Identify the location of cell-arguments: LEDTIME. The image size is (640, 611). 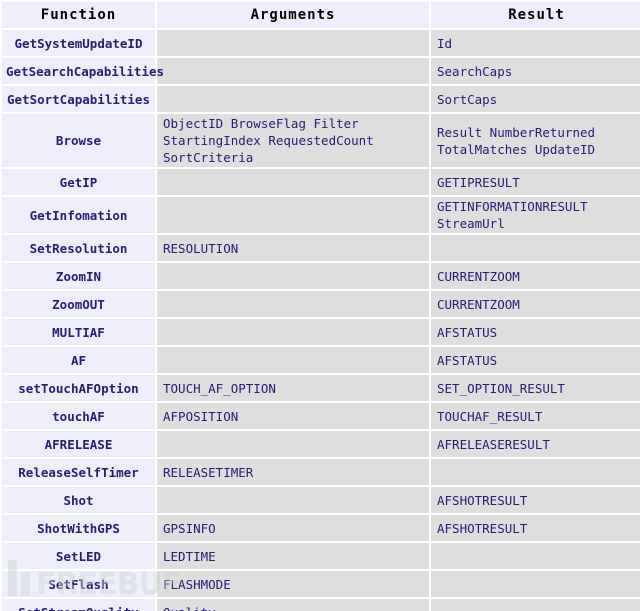
(293, 556).